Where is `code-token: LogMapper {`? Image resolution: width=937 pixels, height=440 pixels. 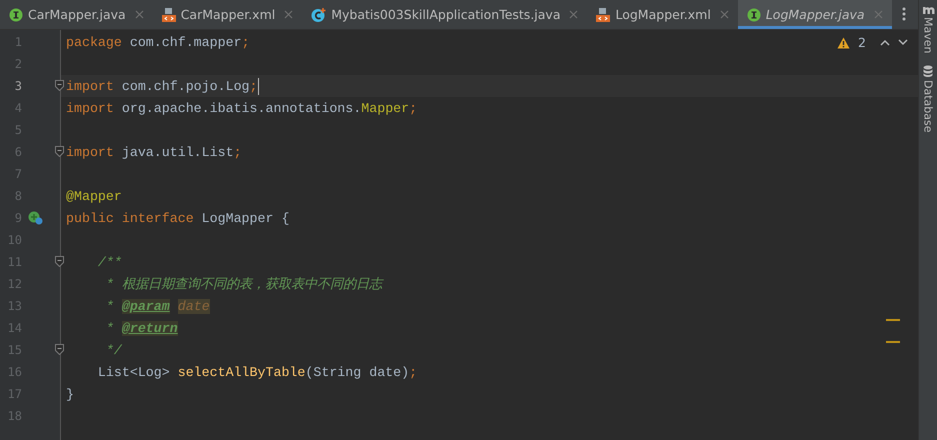 code-token: LogMapper { is located at coordinates (246, 218).